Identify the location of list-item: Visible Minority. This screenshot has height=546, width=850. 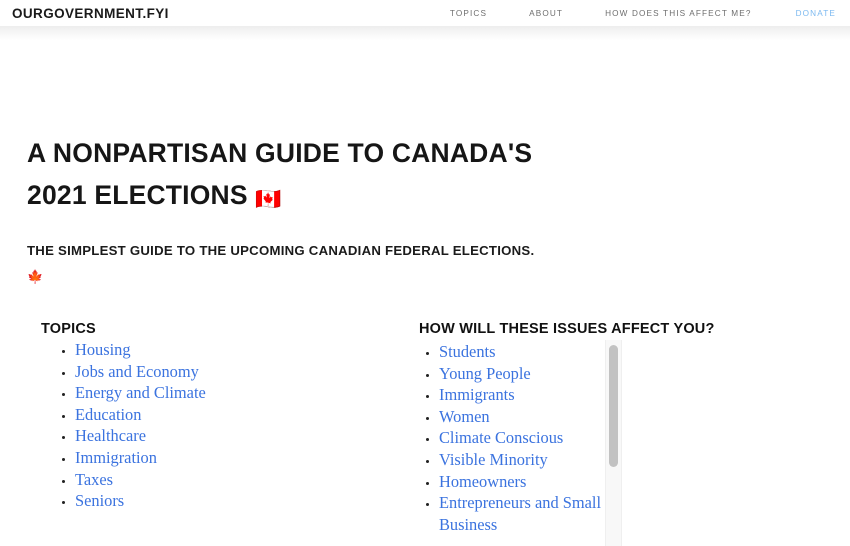
(522, 461).